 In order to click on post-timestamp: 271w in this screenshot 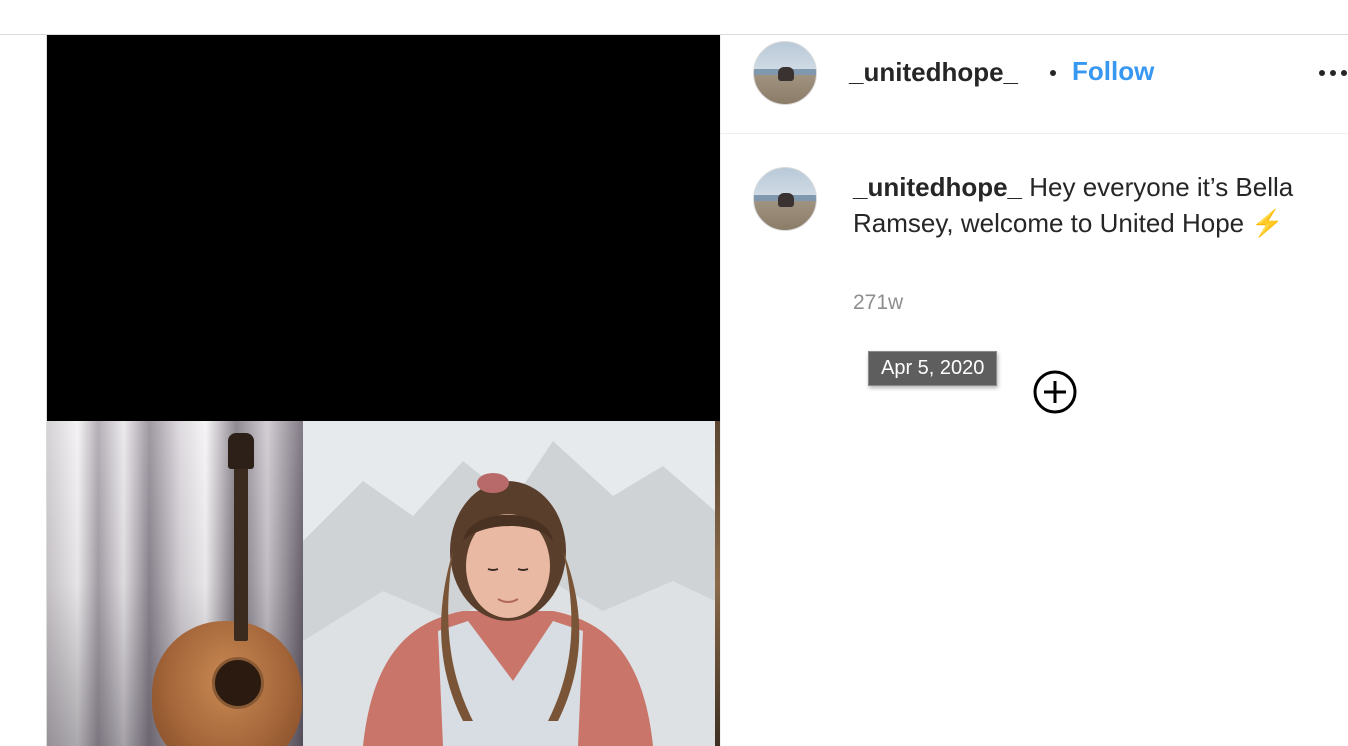, I will do `click(878, 303)`.